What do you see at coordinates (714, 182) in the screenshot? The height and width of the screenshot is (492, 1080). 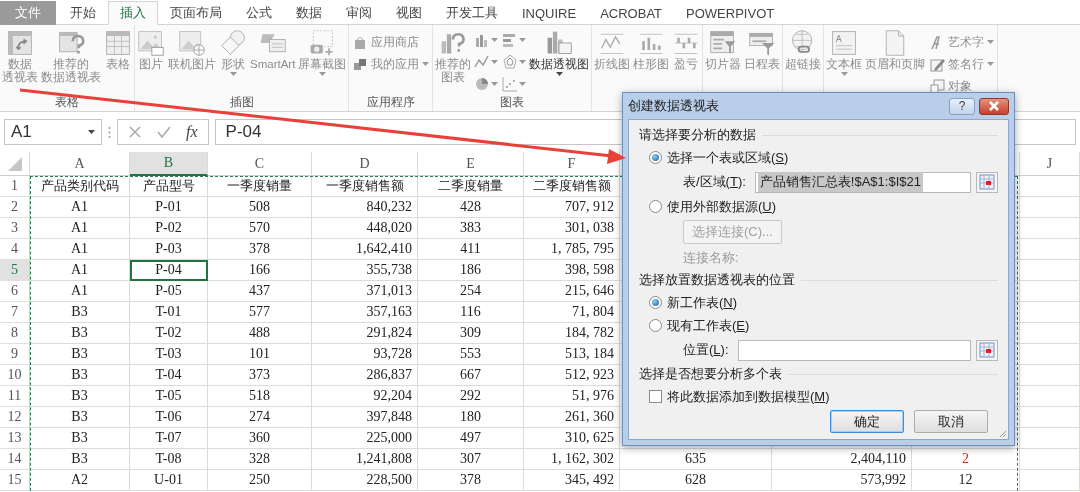 I see `field-label: 表/区域(T):` at bounding box center [714, 182].